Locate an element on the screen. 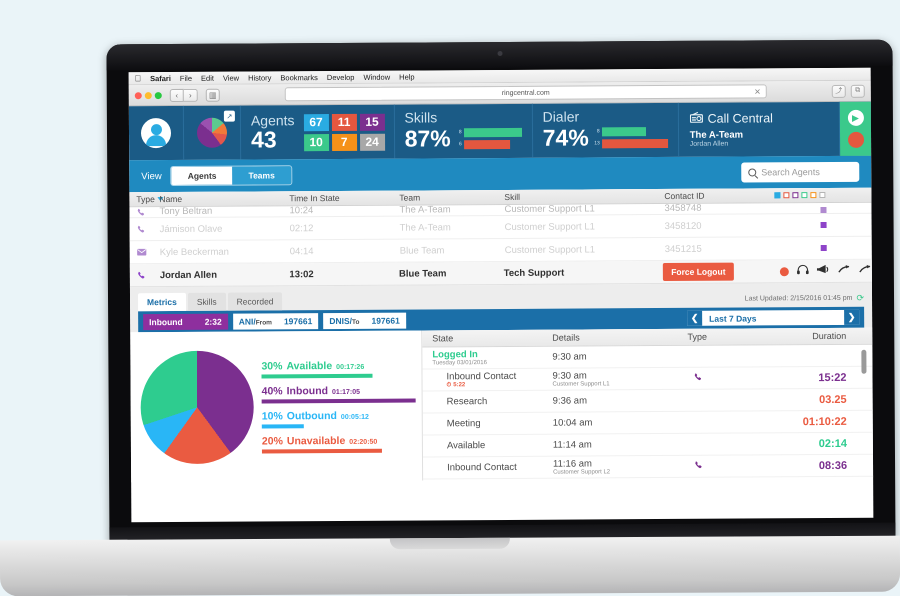  agent-status-chip-0: 67 is located at coordinates (315, 122).